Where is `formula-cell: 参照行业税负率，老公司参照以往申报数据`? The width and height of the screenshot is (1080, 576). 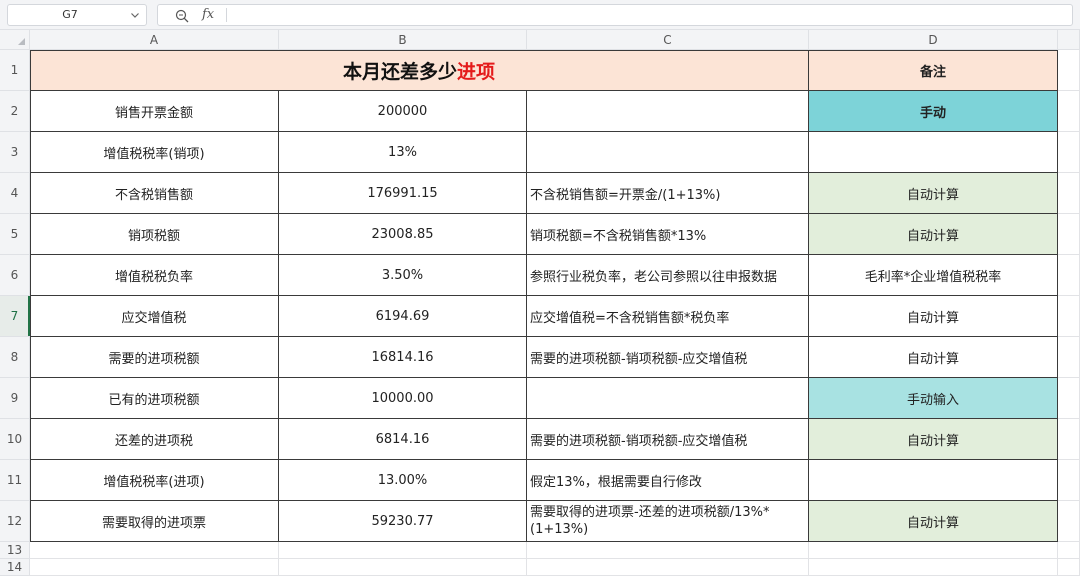
formula-cell: 参照行业税负率，老公司参照以往申报数据 is located at coordinates (668, 275).